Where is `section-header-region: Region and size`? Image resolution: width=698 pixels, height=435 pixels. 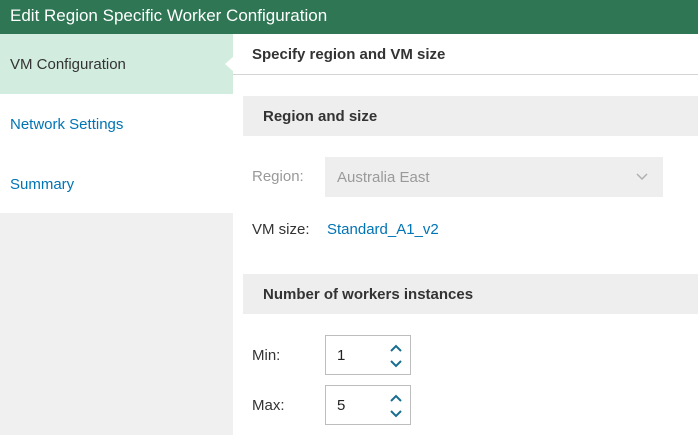
section-header-region: Region and size is located at coordinates (470, 116).